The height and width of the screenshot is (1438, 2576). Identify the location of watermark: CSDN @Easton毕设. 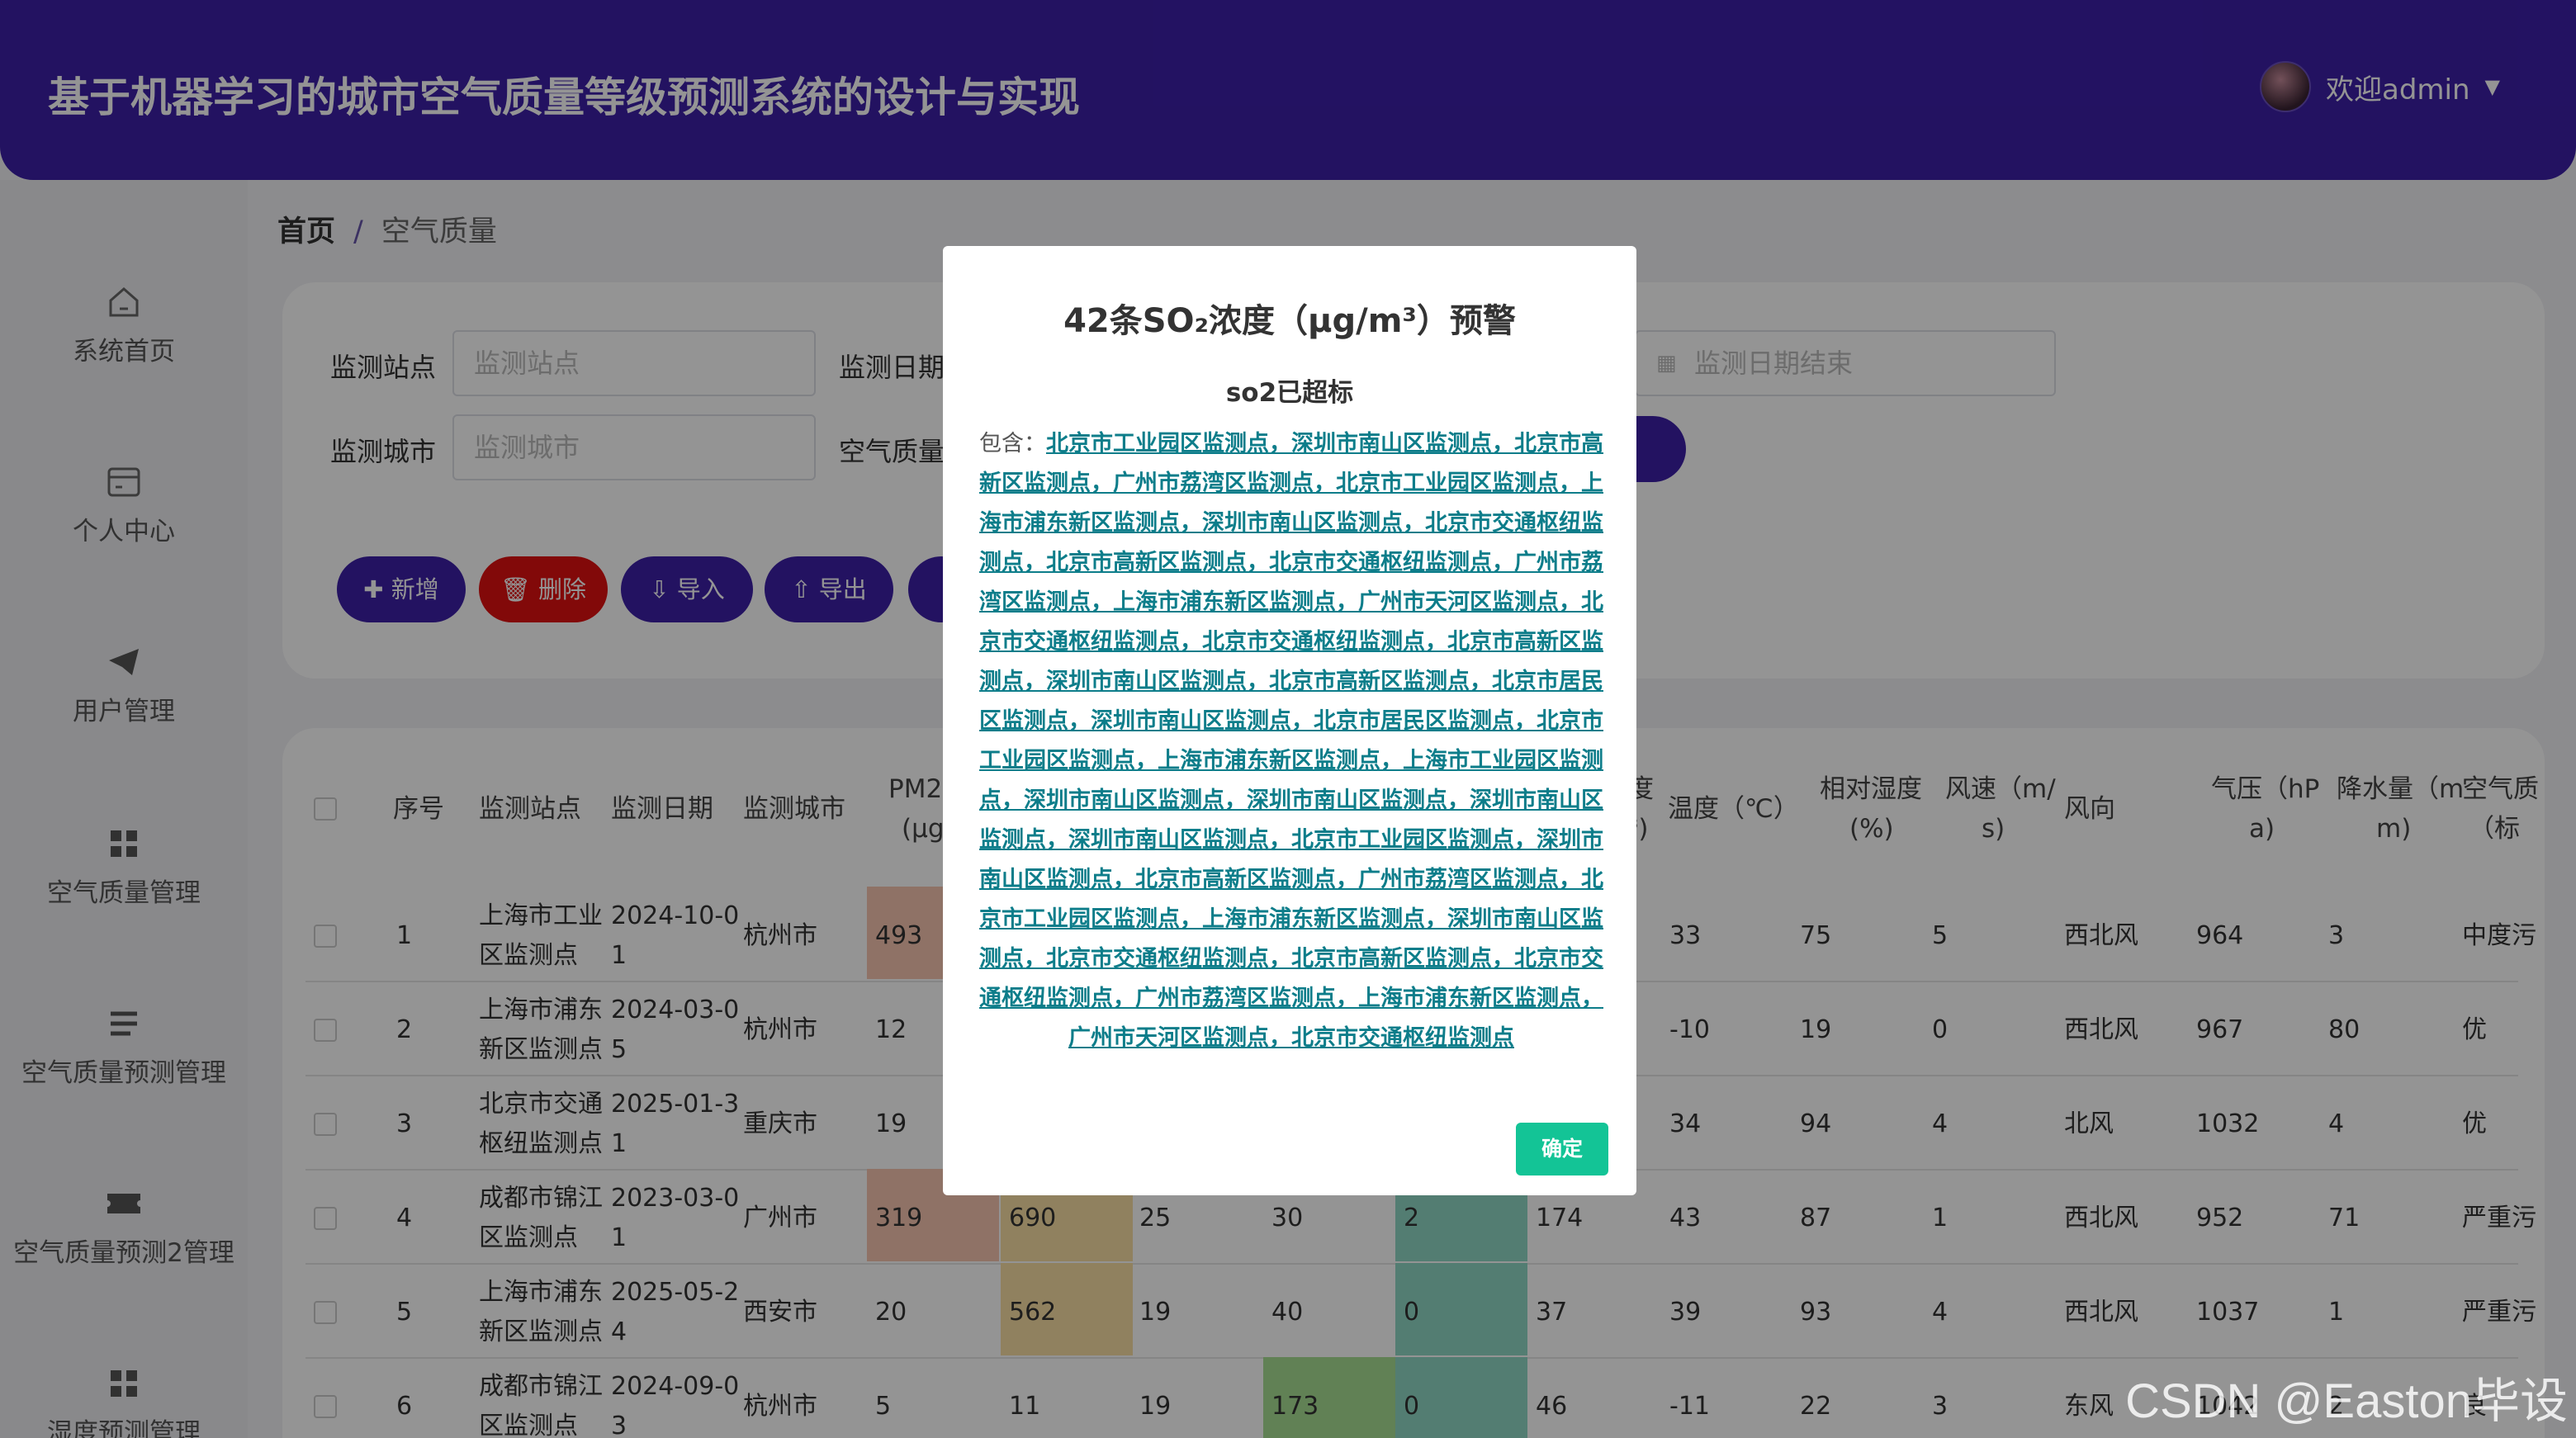
(2346, 1401).